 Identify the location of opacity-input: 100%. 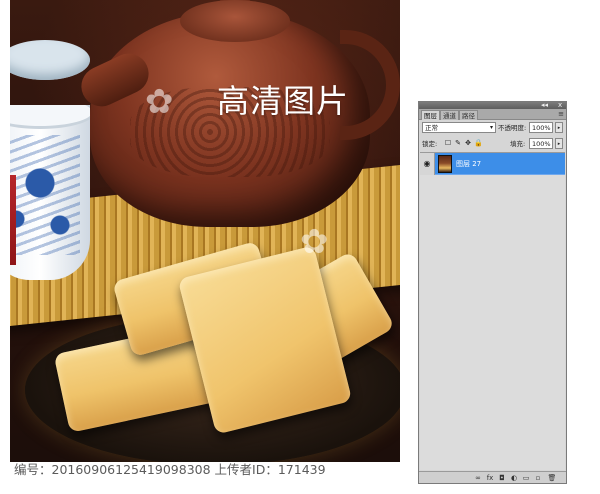
(541, 127).